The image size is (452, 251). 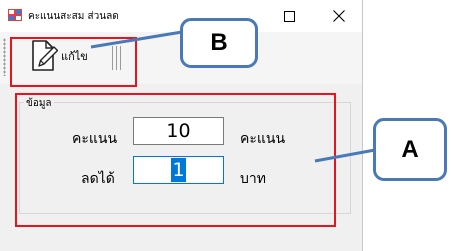 I want to click on callout-a: A, so click(x=410, y=149).